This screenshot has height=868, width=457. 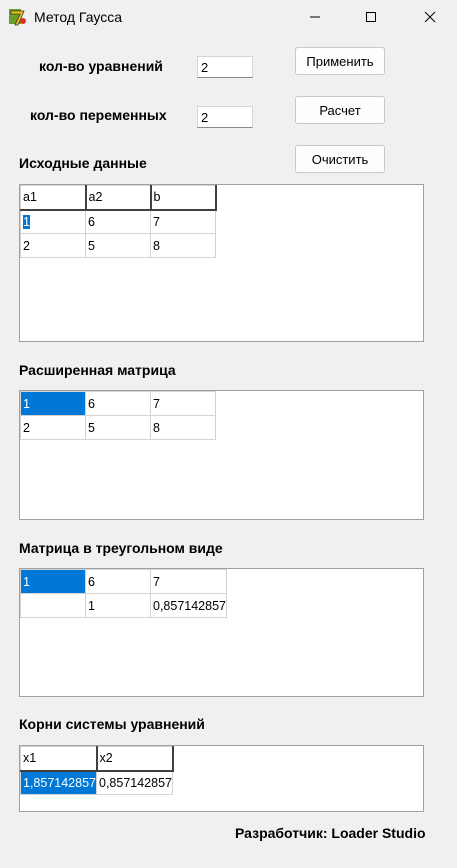 What do you see at coordinates (83, 163) in the screenshot?
I see `source-data-title: Исходные данные` at bounding box center [83, 163].